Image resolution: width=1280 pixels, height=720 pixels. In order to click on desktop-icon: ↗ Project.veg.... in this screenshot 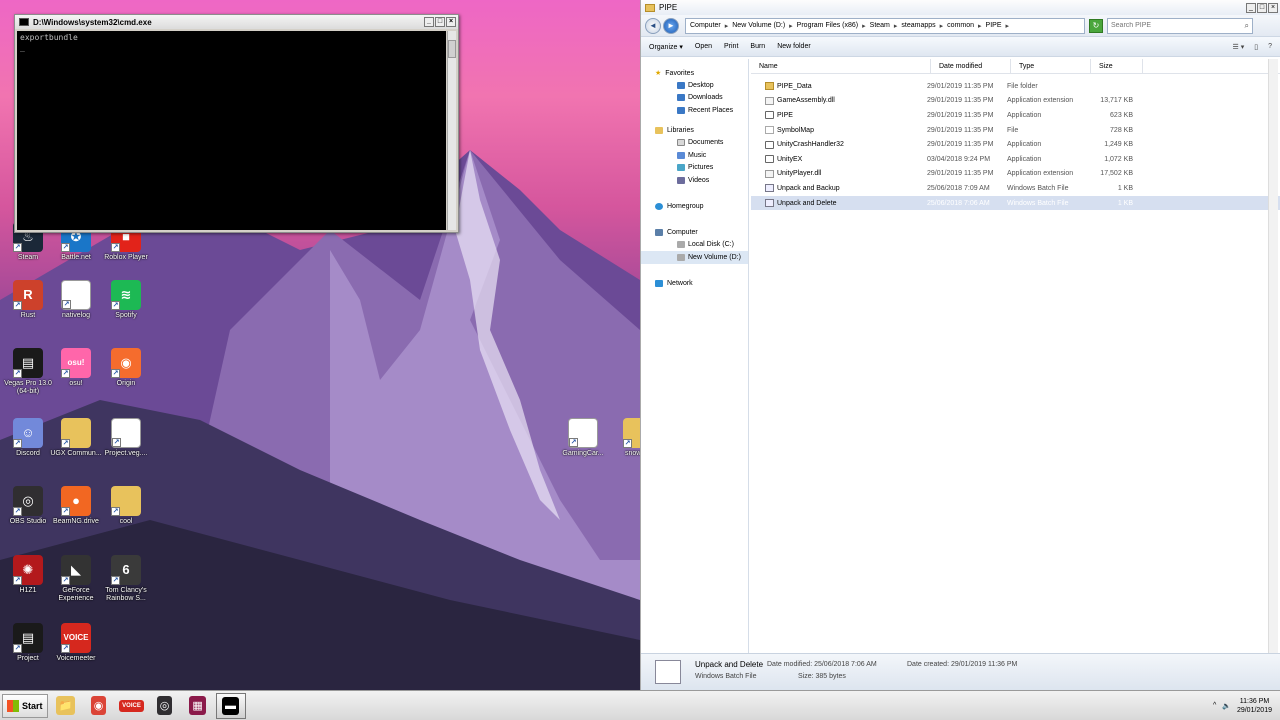, I will do `click(126, 438)`.